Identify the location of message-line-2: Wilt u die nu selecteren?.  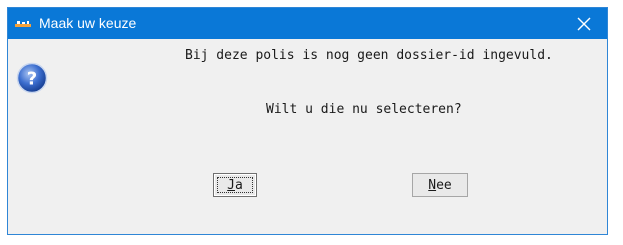
(364, 109).